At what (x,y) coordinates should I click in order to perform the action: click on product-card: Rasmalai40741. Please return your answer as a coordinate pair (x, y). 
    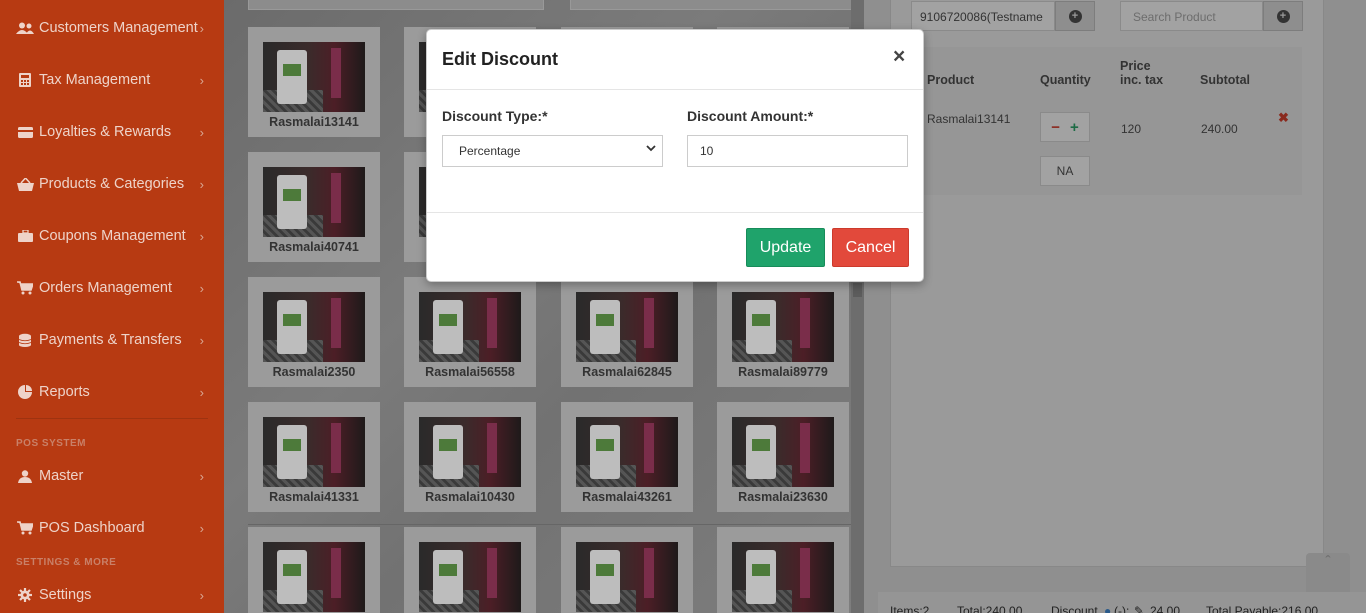
    Looking at the image, I should click on (314, 207).